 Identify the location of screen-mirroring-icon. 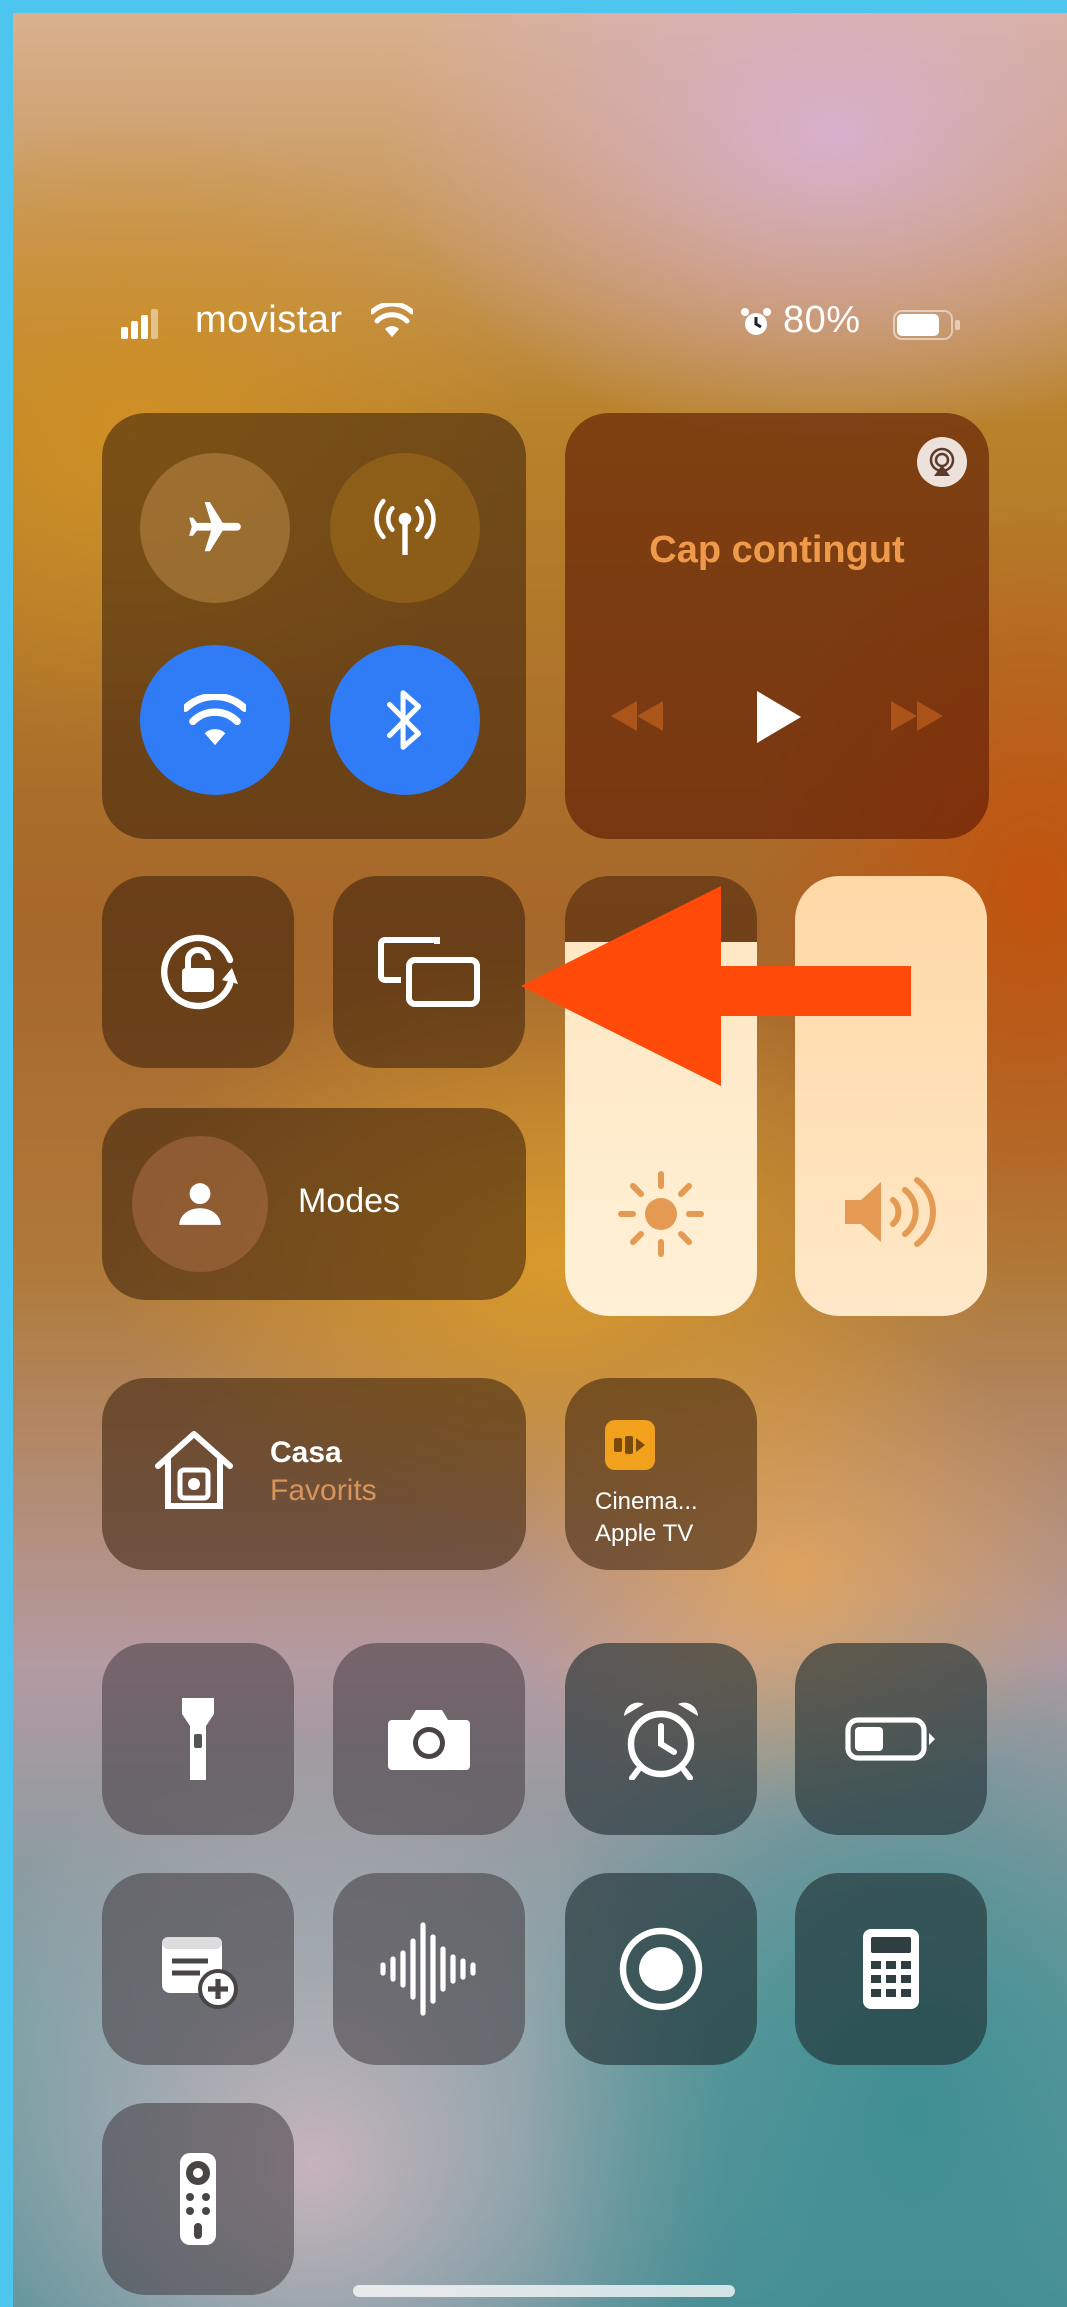
(429, 972).